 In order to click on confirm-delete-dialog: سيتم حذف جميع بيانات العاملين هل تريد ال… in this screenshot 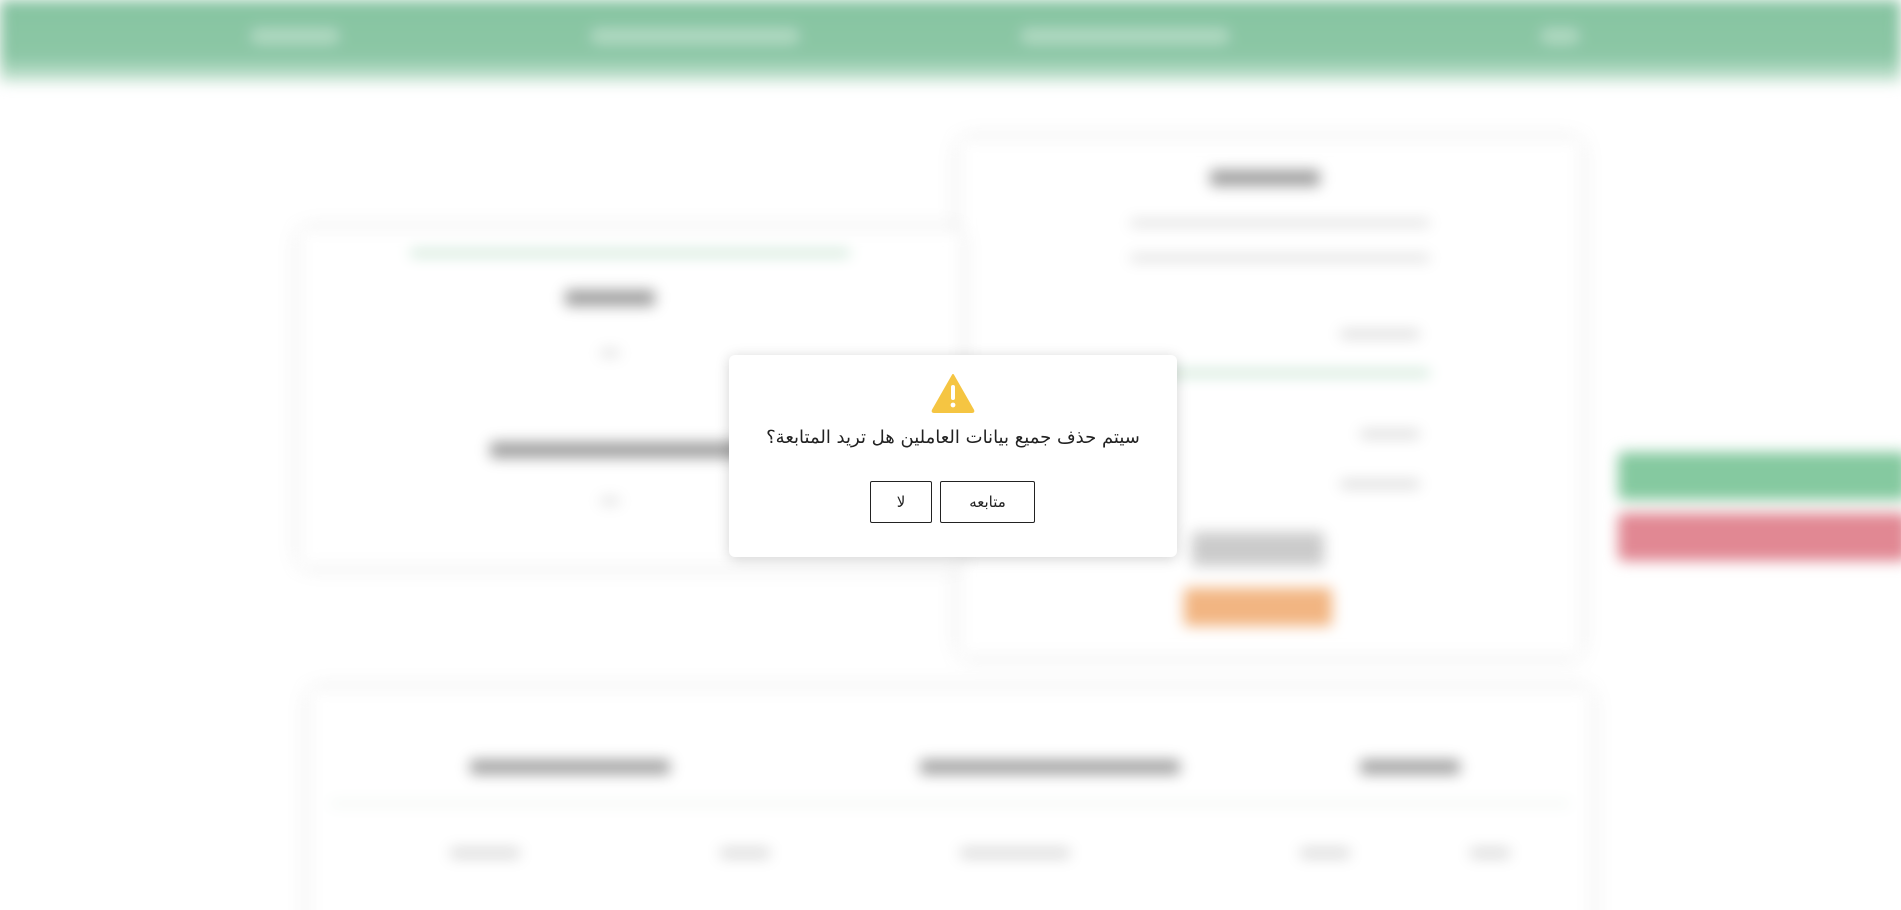, I will do `click(953, 456)`.